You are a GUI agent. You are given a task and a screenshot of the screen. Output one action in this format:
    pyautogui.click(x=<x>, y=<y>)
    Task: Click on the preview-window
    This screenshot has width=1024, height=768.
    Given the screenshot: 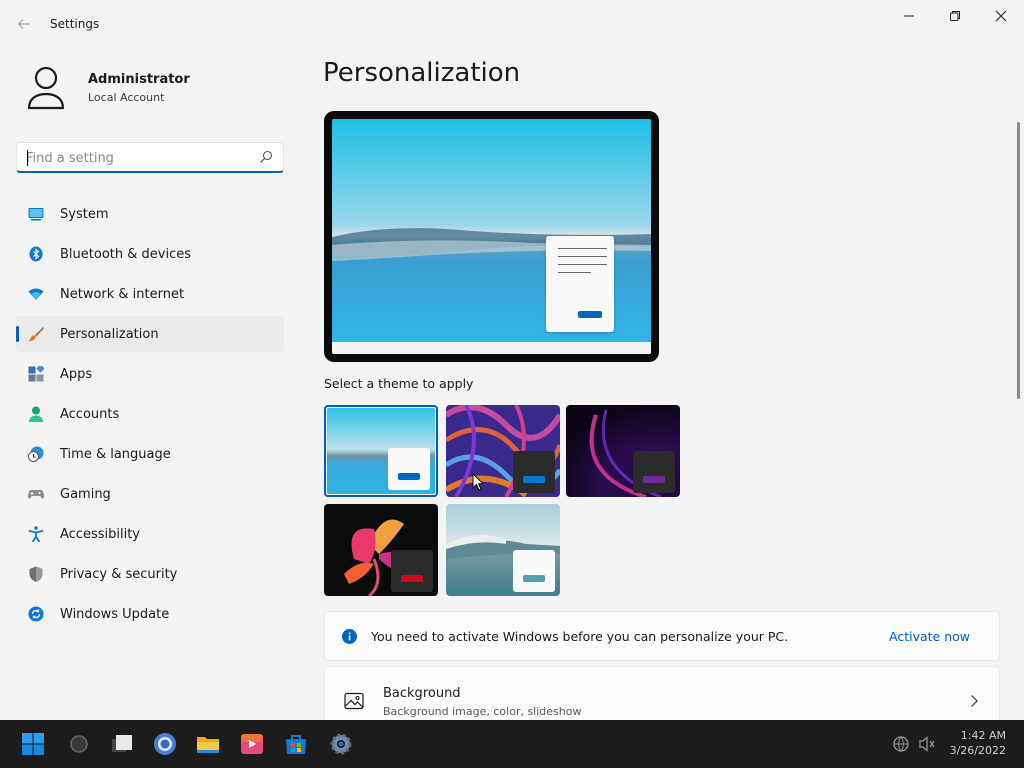 What is the action you would take?
    pyautogui.click(x=580, y=284)
    